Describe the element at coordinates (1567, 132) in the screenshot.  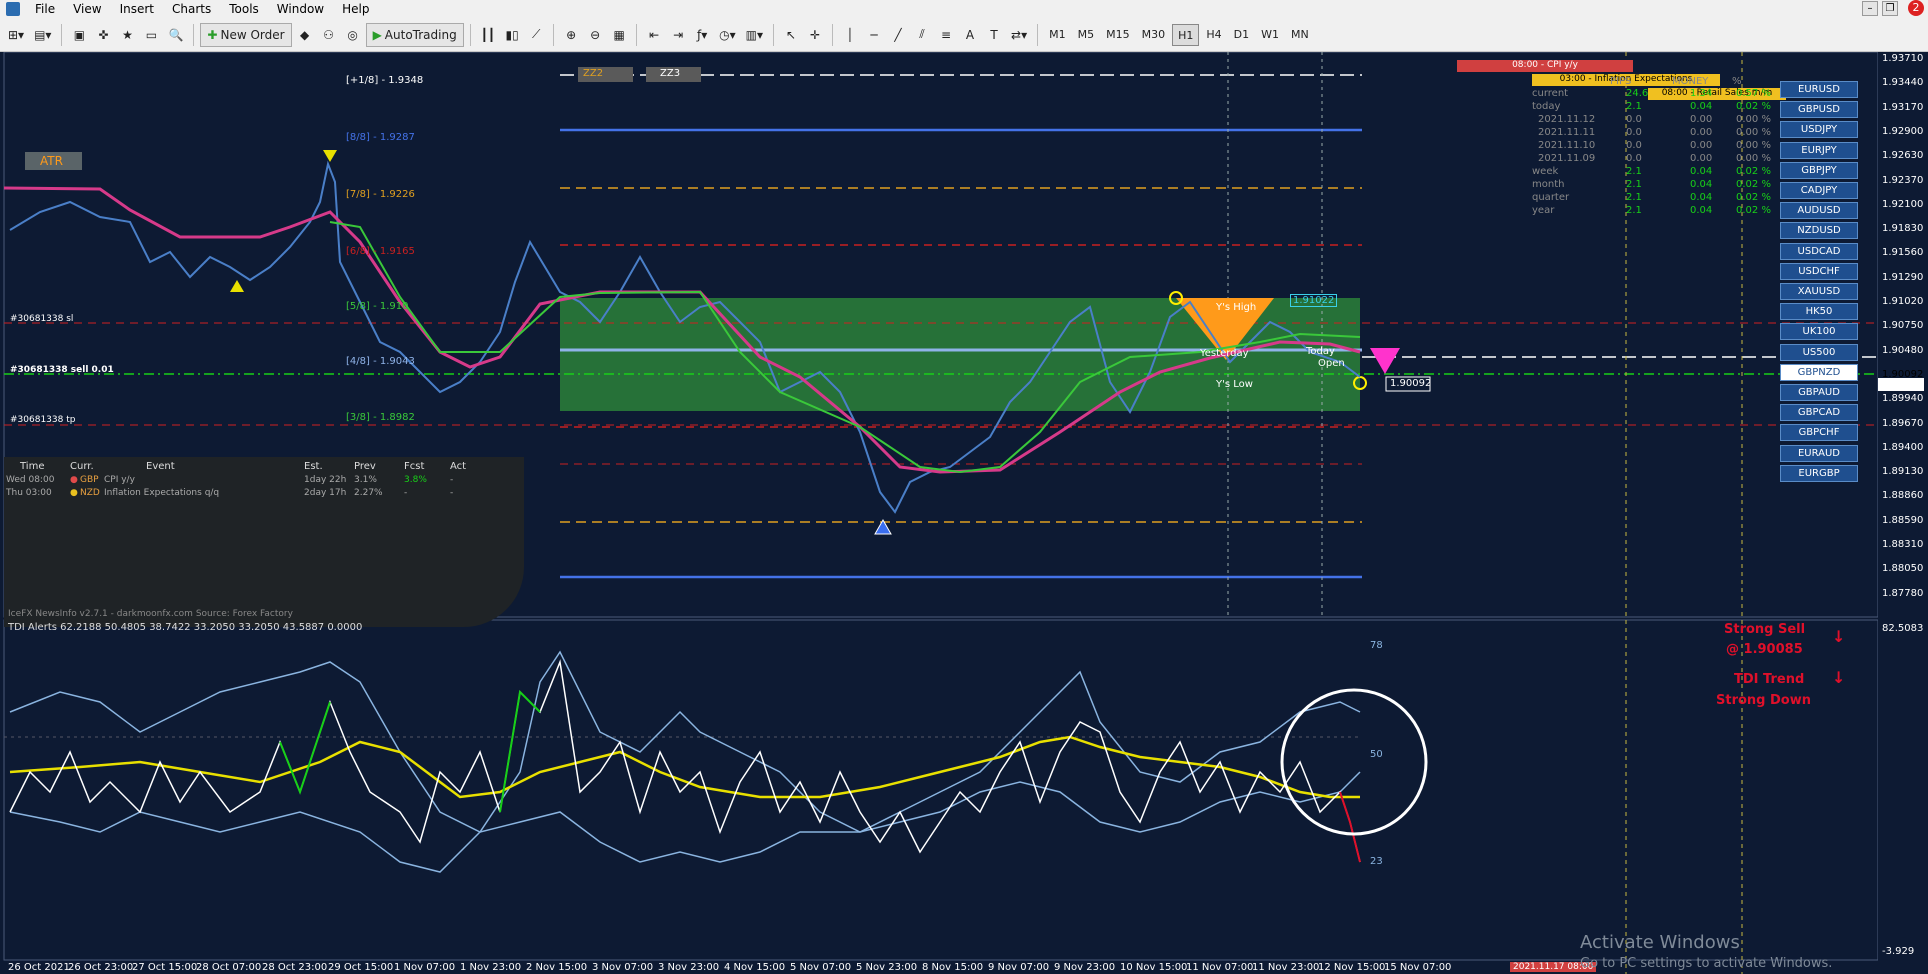
I see `stats-row-label: 2021.11.11` at that location.